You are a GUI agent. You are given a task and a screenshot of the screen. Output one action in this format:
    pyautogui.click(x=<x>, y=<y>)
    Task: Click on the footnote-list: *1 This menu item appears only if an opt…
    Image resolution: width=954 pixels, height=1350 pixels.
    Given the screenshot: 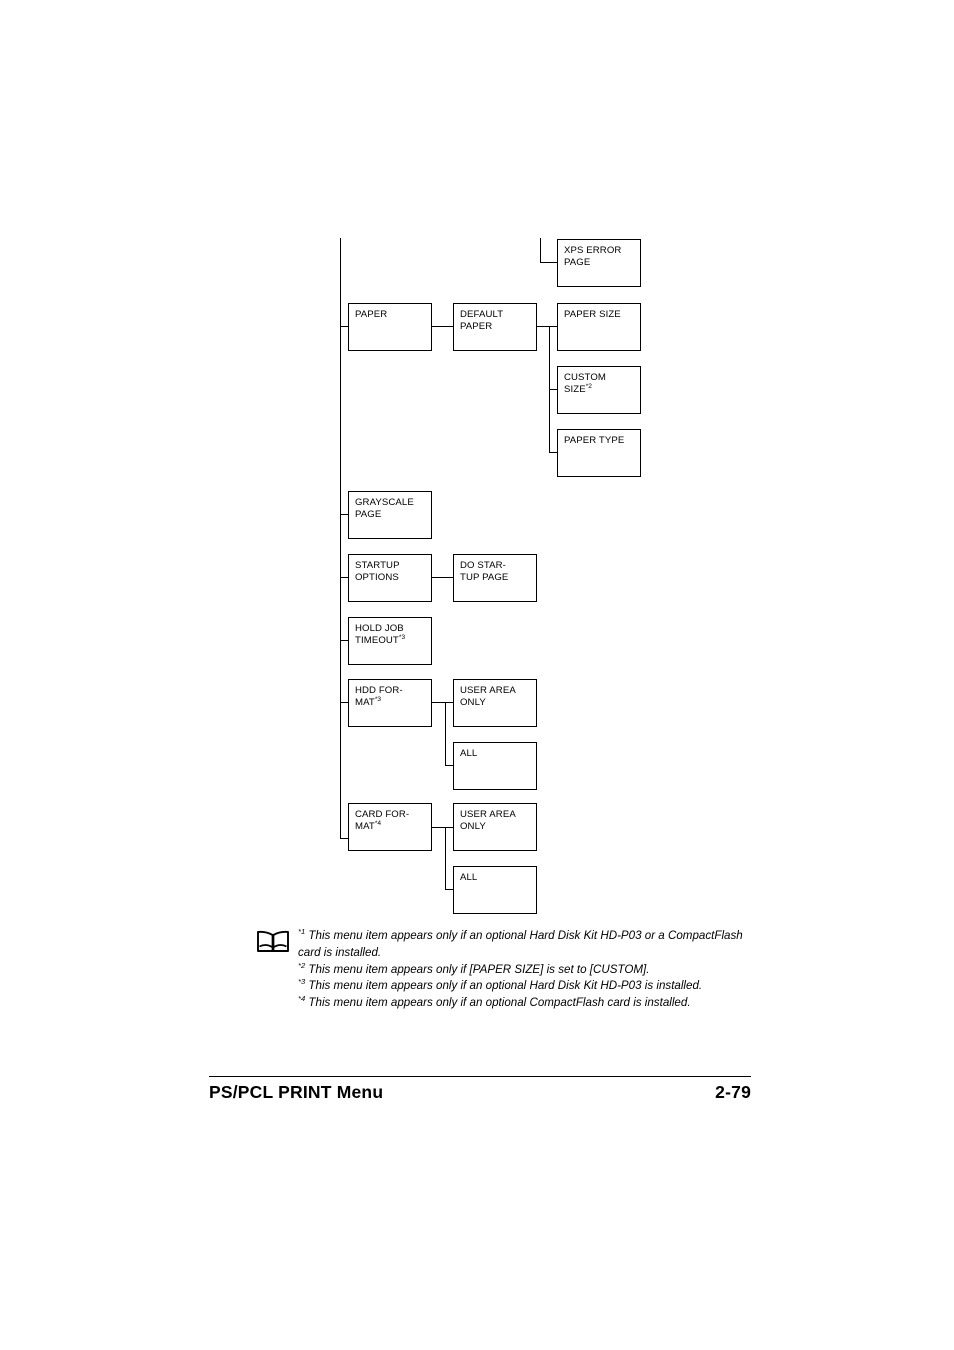 What is the action you would take?
    pyautogui.click(x=528, y=970)
    